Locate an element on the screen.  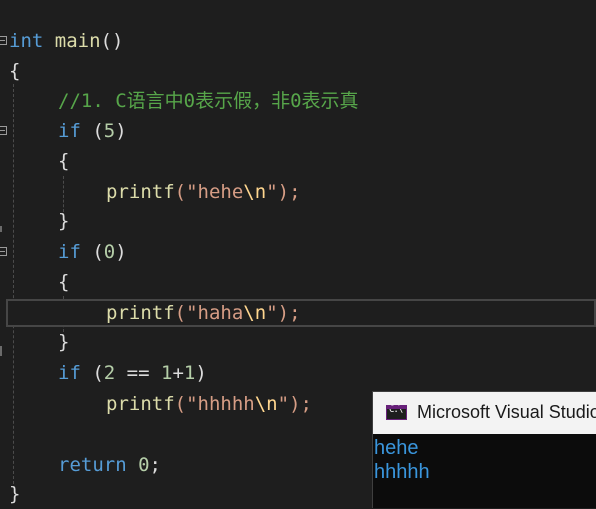
code-line-open-brace: { is located at coordinates (14, 71).